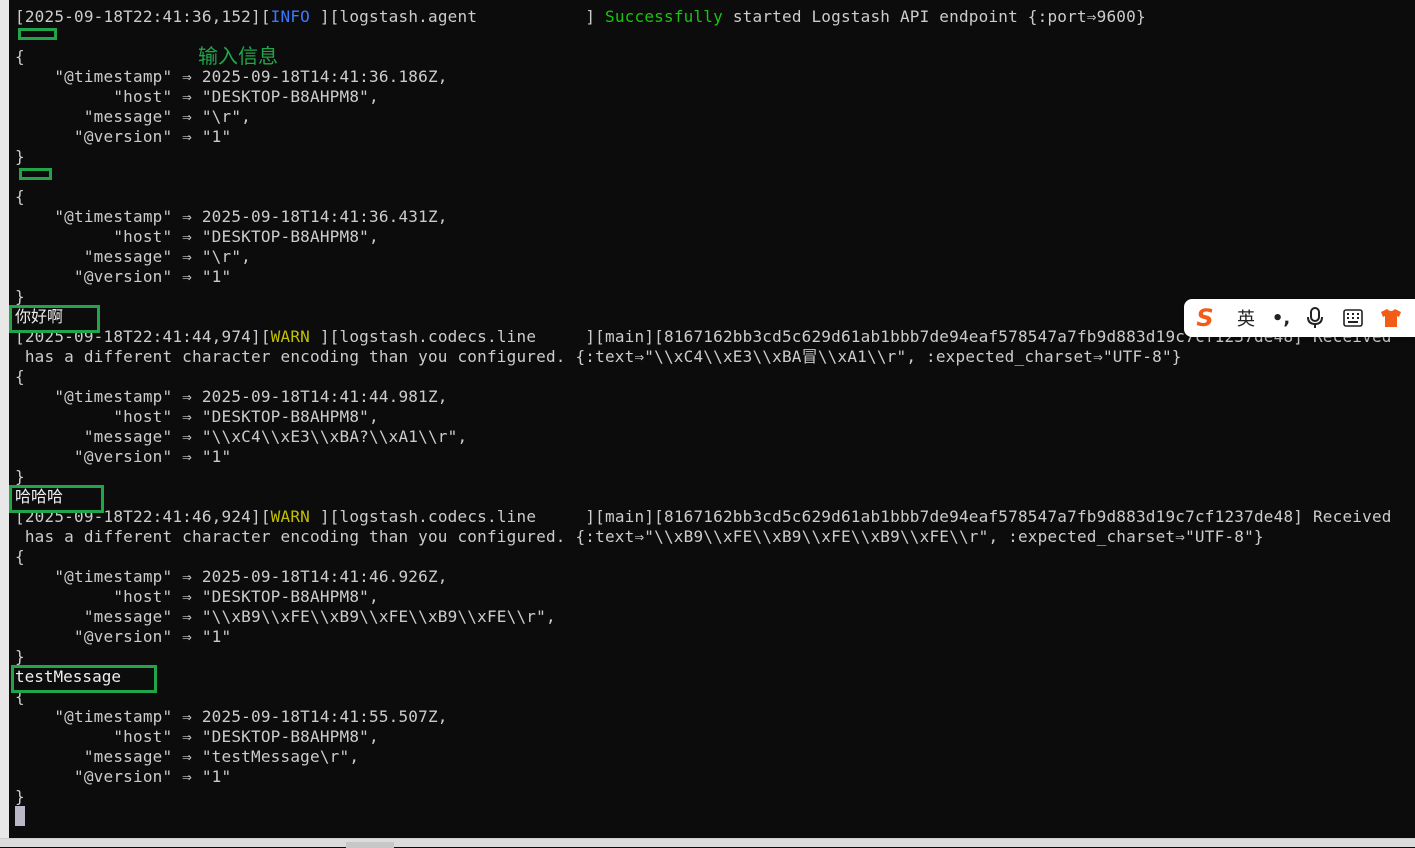 The height and width of the screenshot is (848, 1415). What do you see at coordinates (707, 843) in the screenshot?
I see `taskbar-strip` at bounding box center [707, 843].